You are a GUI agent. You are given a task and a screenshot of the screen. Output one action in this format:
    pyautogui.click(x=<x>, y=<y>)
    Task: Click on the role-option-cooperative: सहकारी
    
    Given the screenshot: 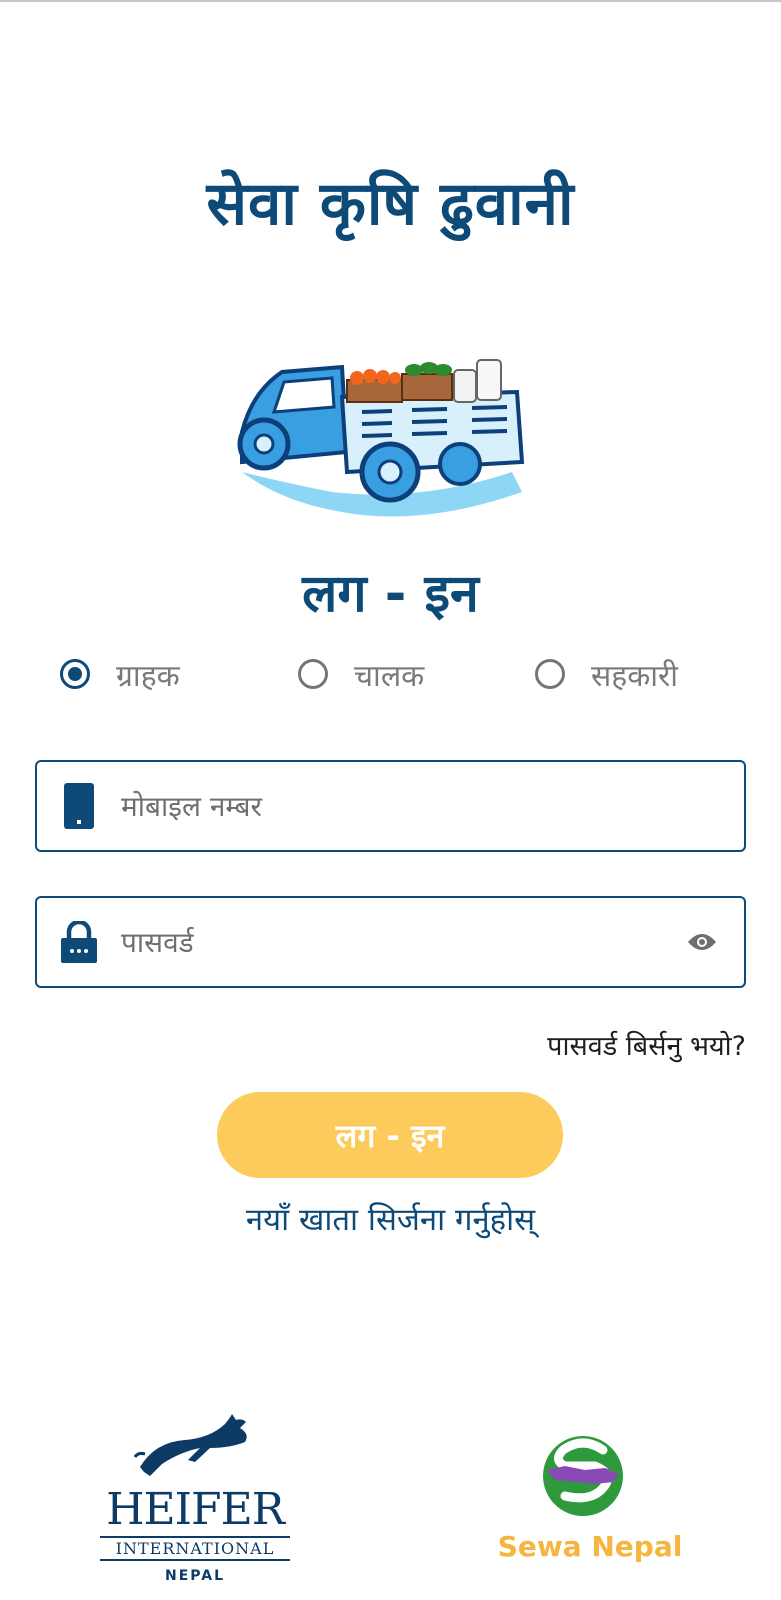 What is the action you would take?
    pyautogui.click(x=606, y=674)
    